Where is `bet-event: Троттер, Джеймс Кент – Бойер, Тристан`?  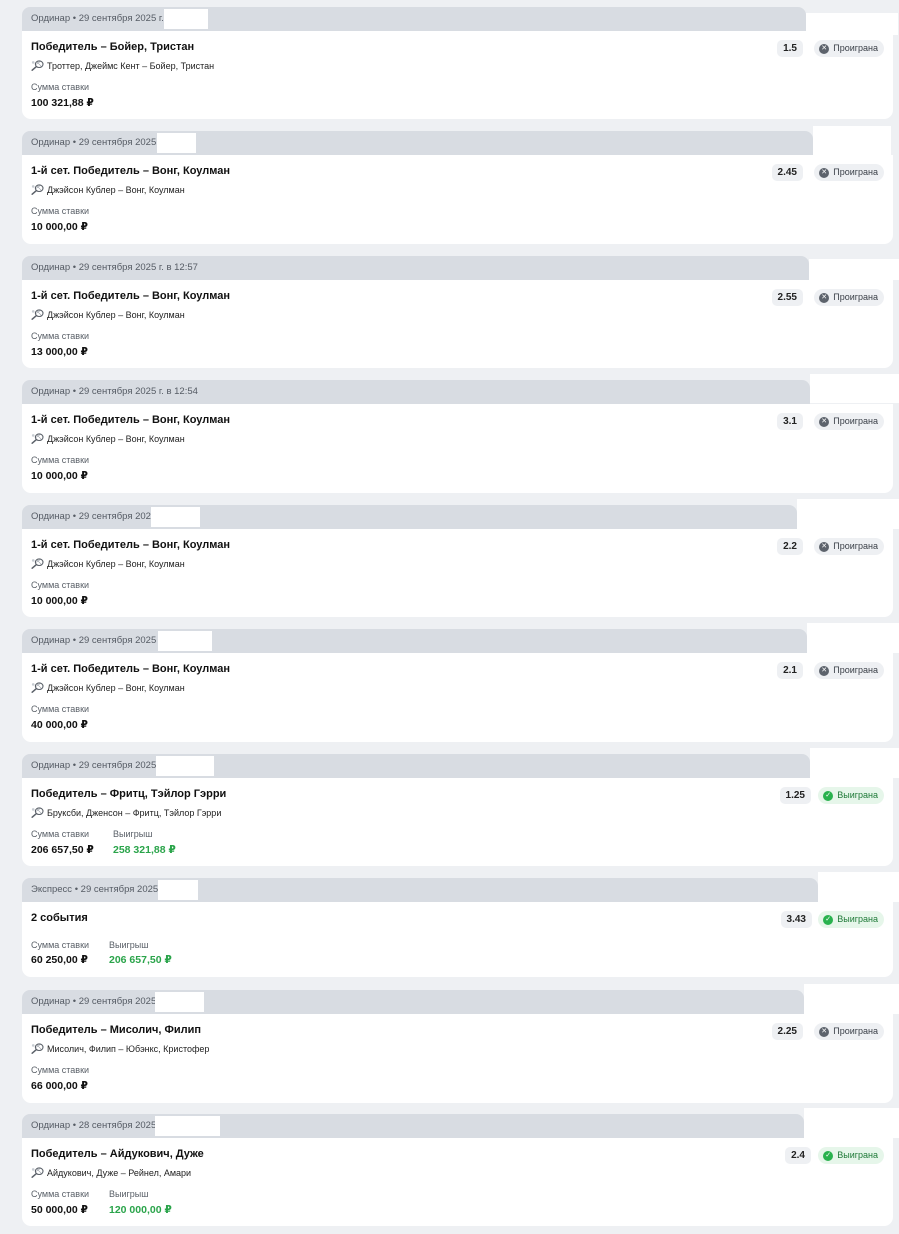
bet-event: Троттер, Джеймс Кент – Бойер, Тристан is located at coordinates (122, 65).